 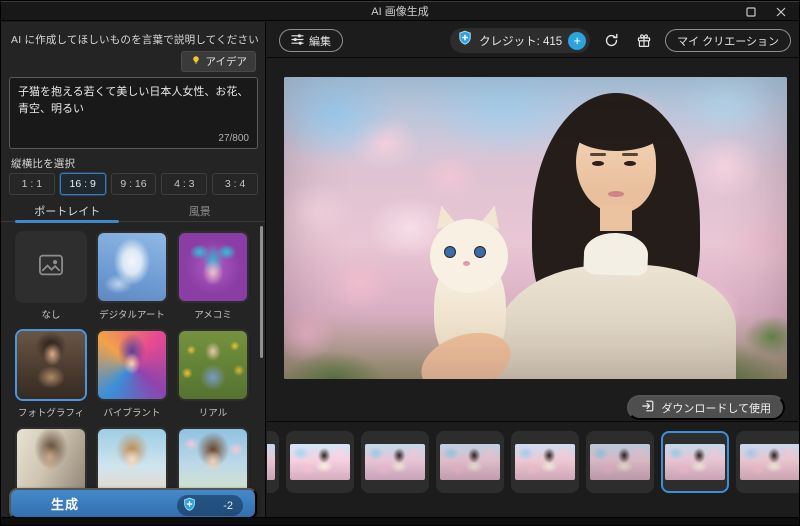 I want to click on toolbar: 編集 クレジット: 415 + マイ クリエーション, so click(x=533, y=40).